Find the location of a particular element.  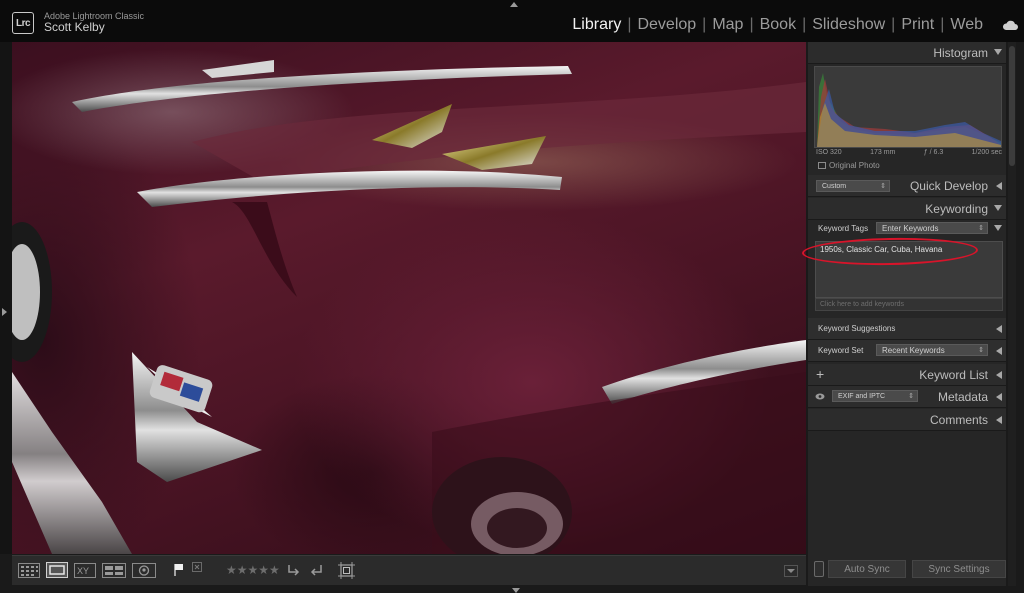

original-photo-label: Original Photo is located at coordinates (854, 165).